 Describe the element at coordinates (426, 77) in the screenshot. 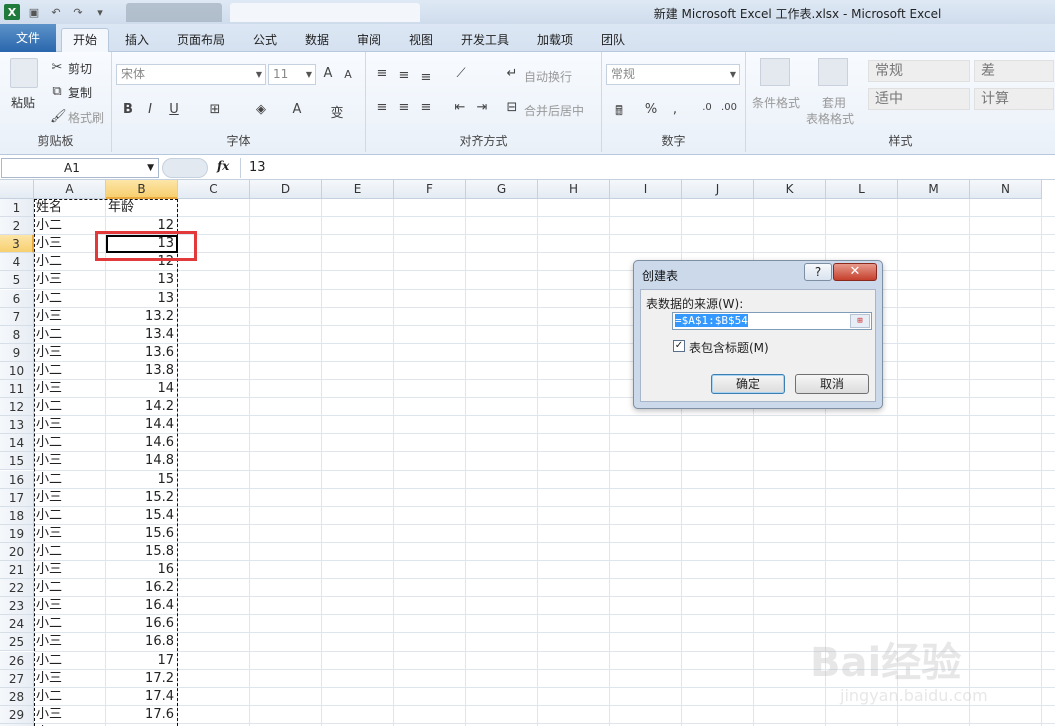

I see `align-bottom-icon: ≡` at that location.